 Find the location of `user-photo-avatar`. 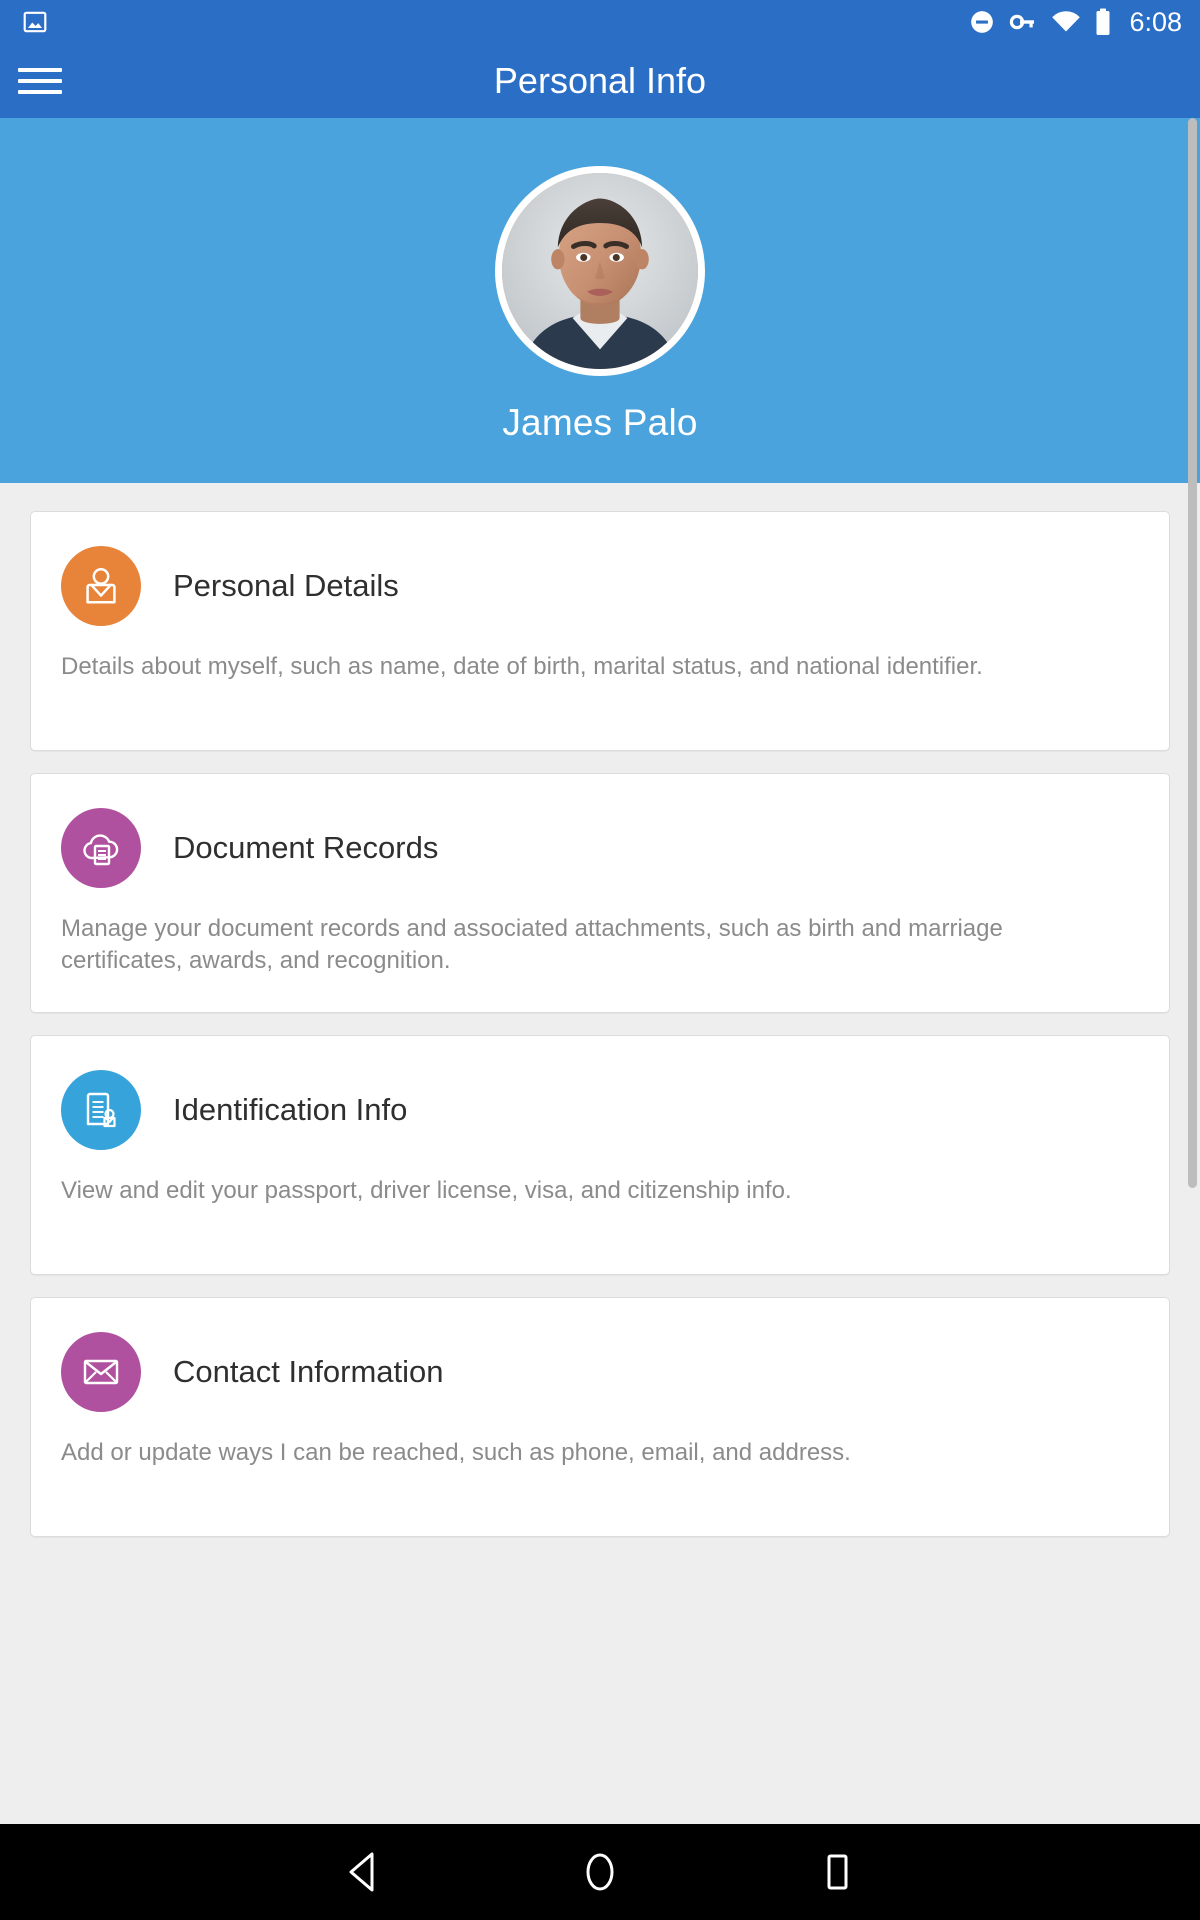

user-photo-avatar is located at coordinates (600, 271).